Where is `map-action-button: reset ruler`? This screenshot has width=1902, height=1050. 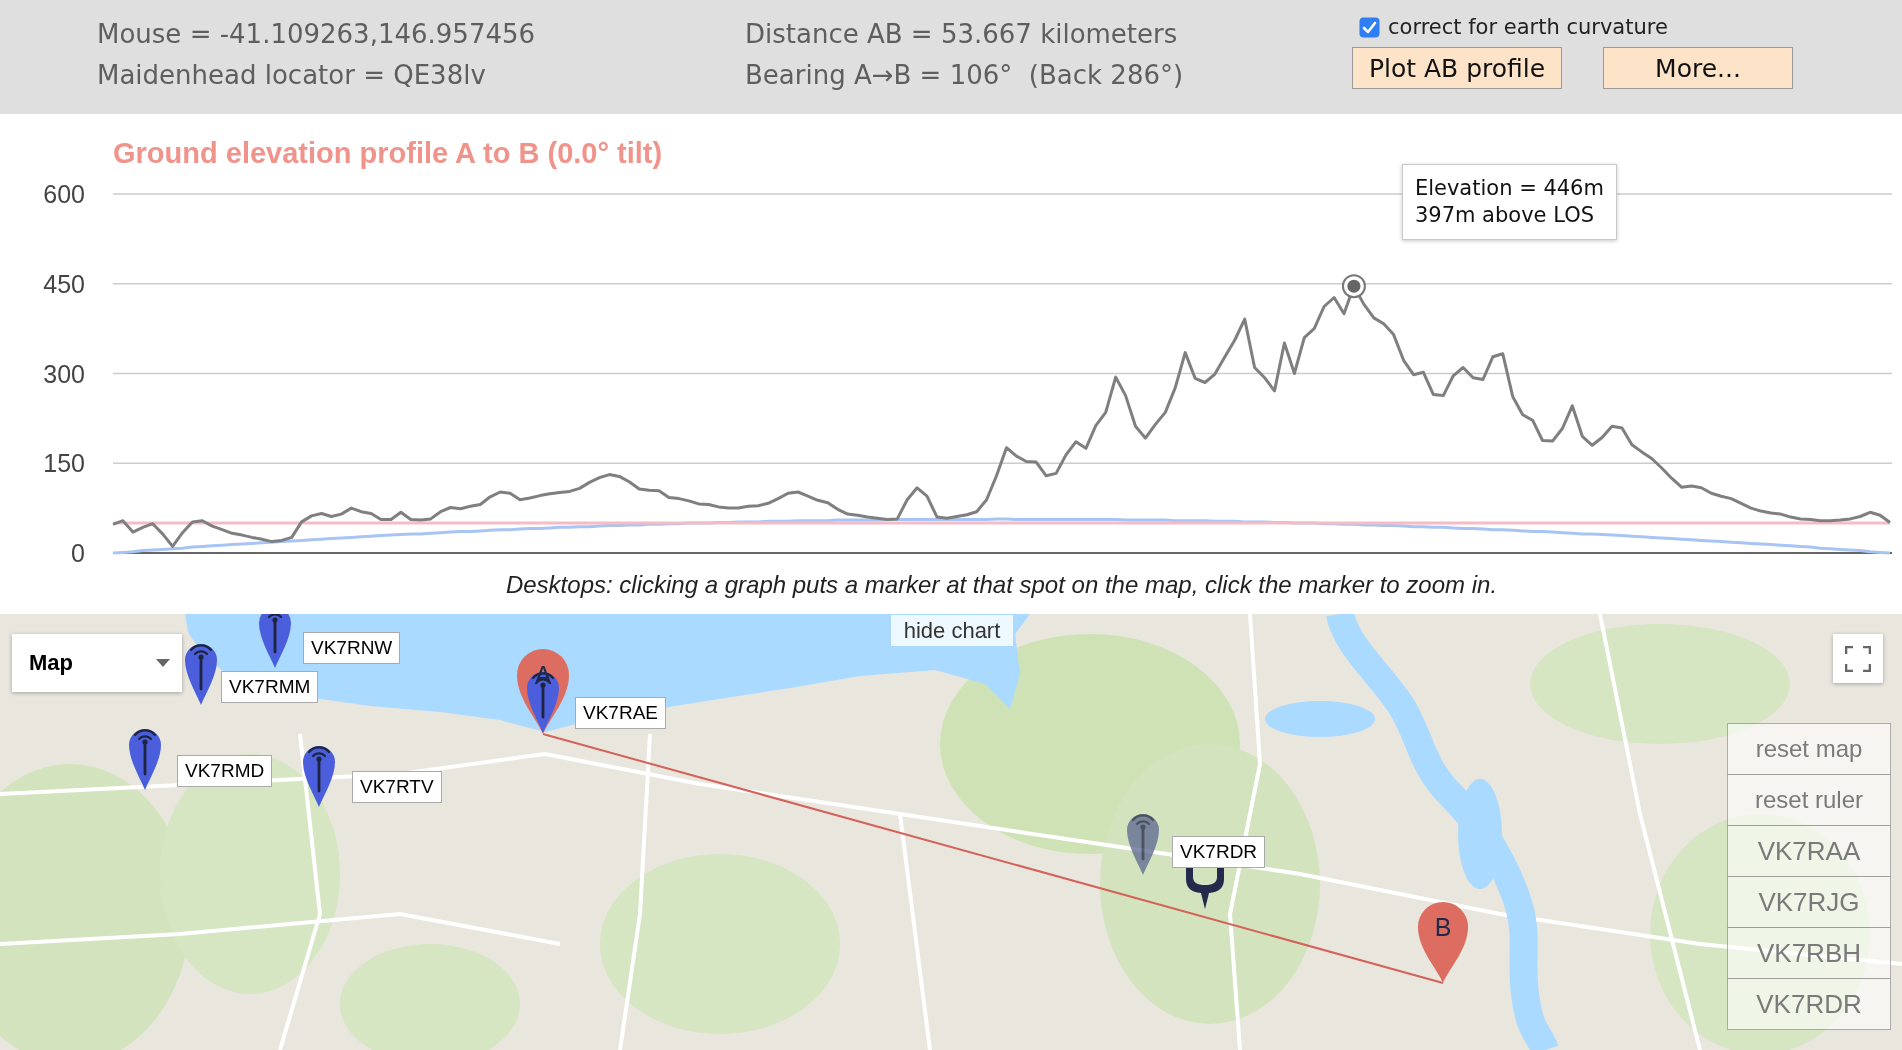
map-action-button: reset ruler is located at coordinates (1809, 800).